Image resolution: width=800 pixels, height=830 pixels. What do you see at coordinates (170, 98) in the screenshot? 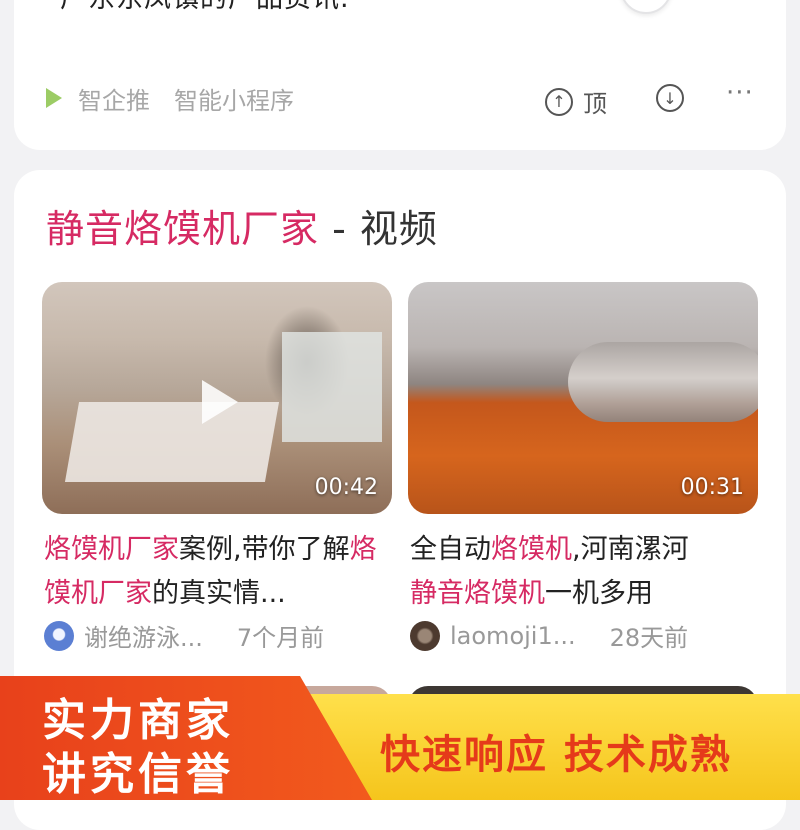
I see `source-row: 智企推 智能小程序` at bounding box center [170, 98].